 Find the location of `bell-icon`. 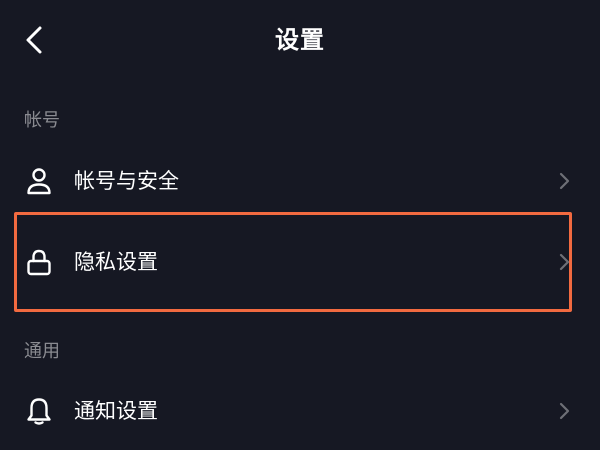

bell-icon is located at coordinates (39, 411).